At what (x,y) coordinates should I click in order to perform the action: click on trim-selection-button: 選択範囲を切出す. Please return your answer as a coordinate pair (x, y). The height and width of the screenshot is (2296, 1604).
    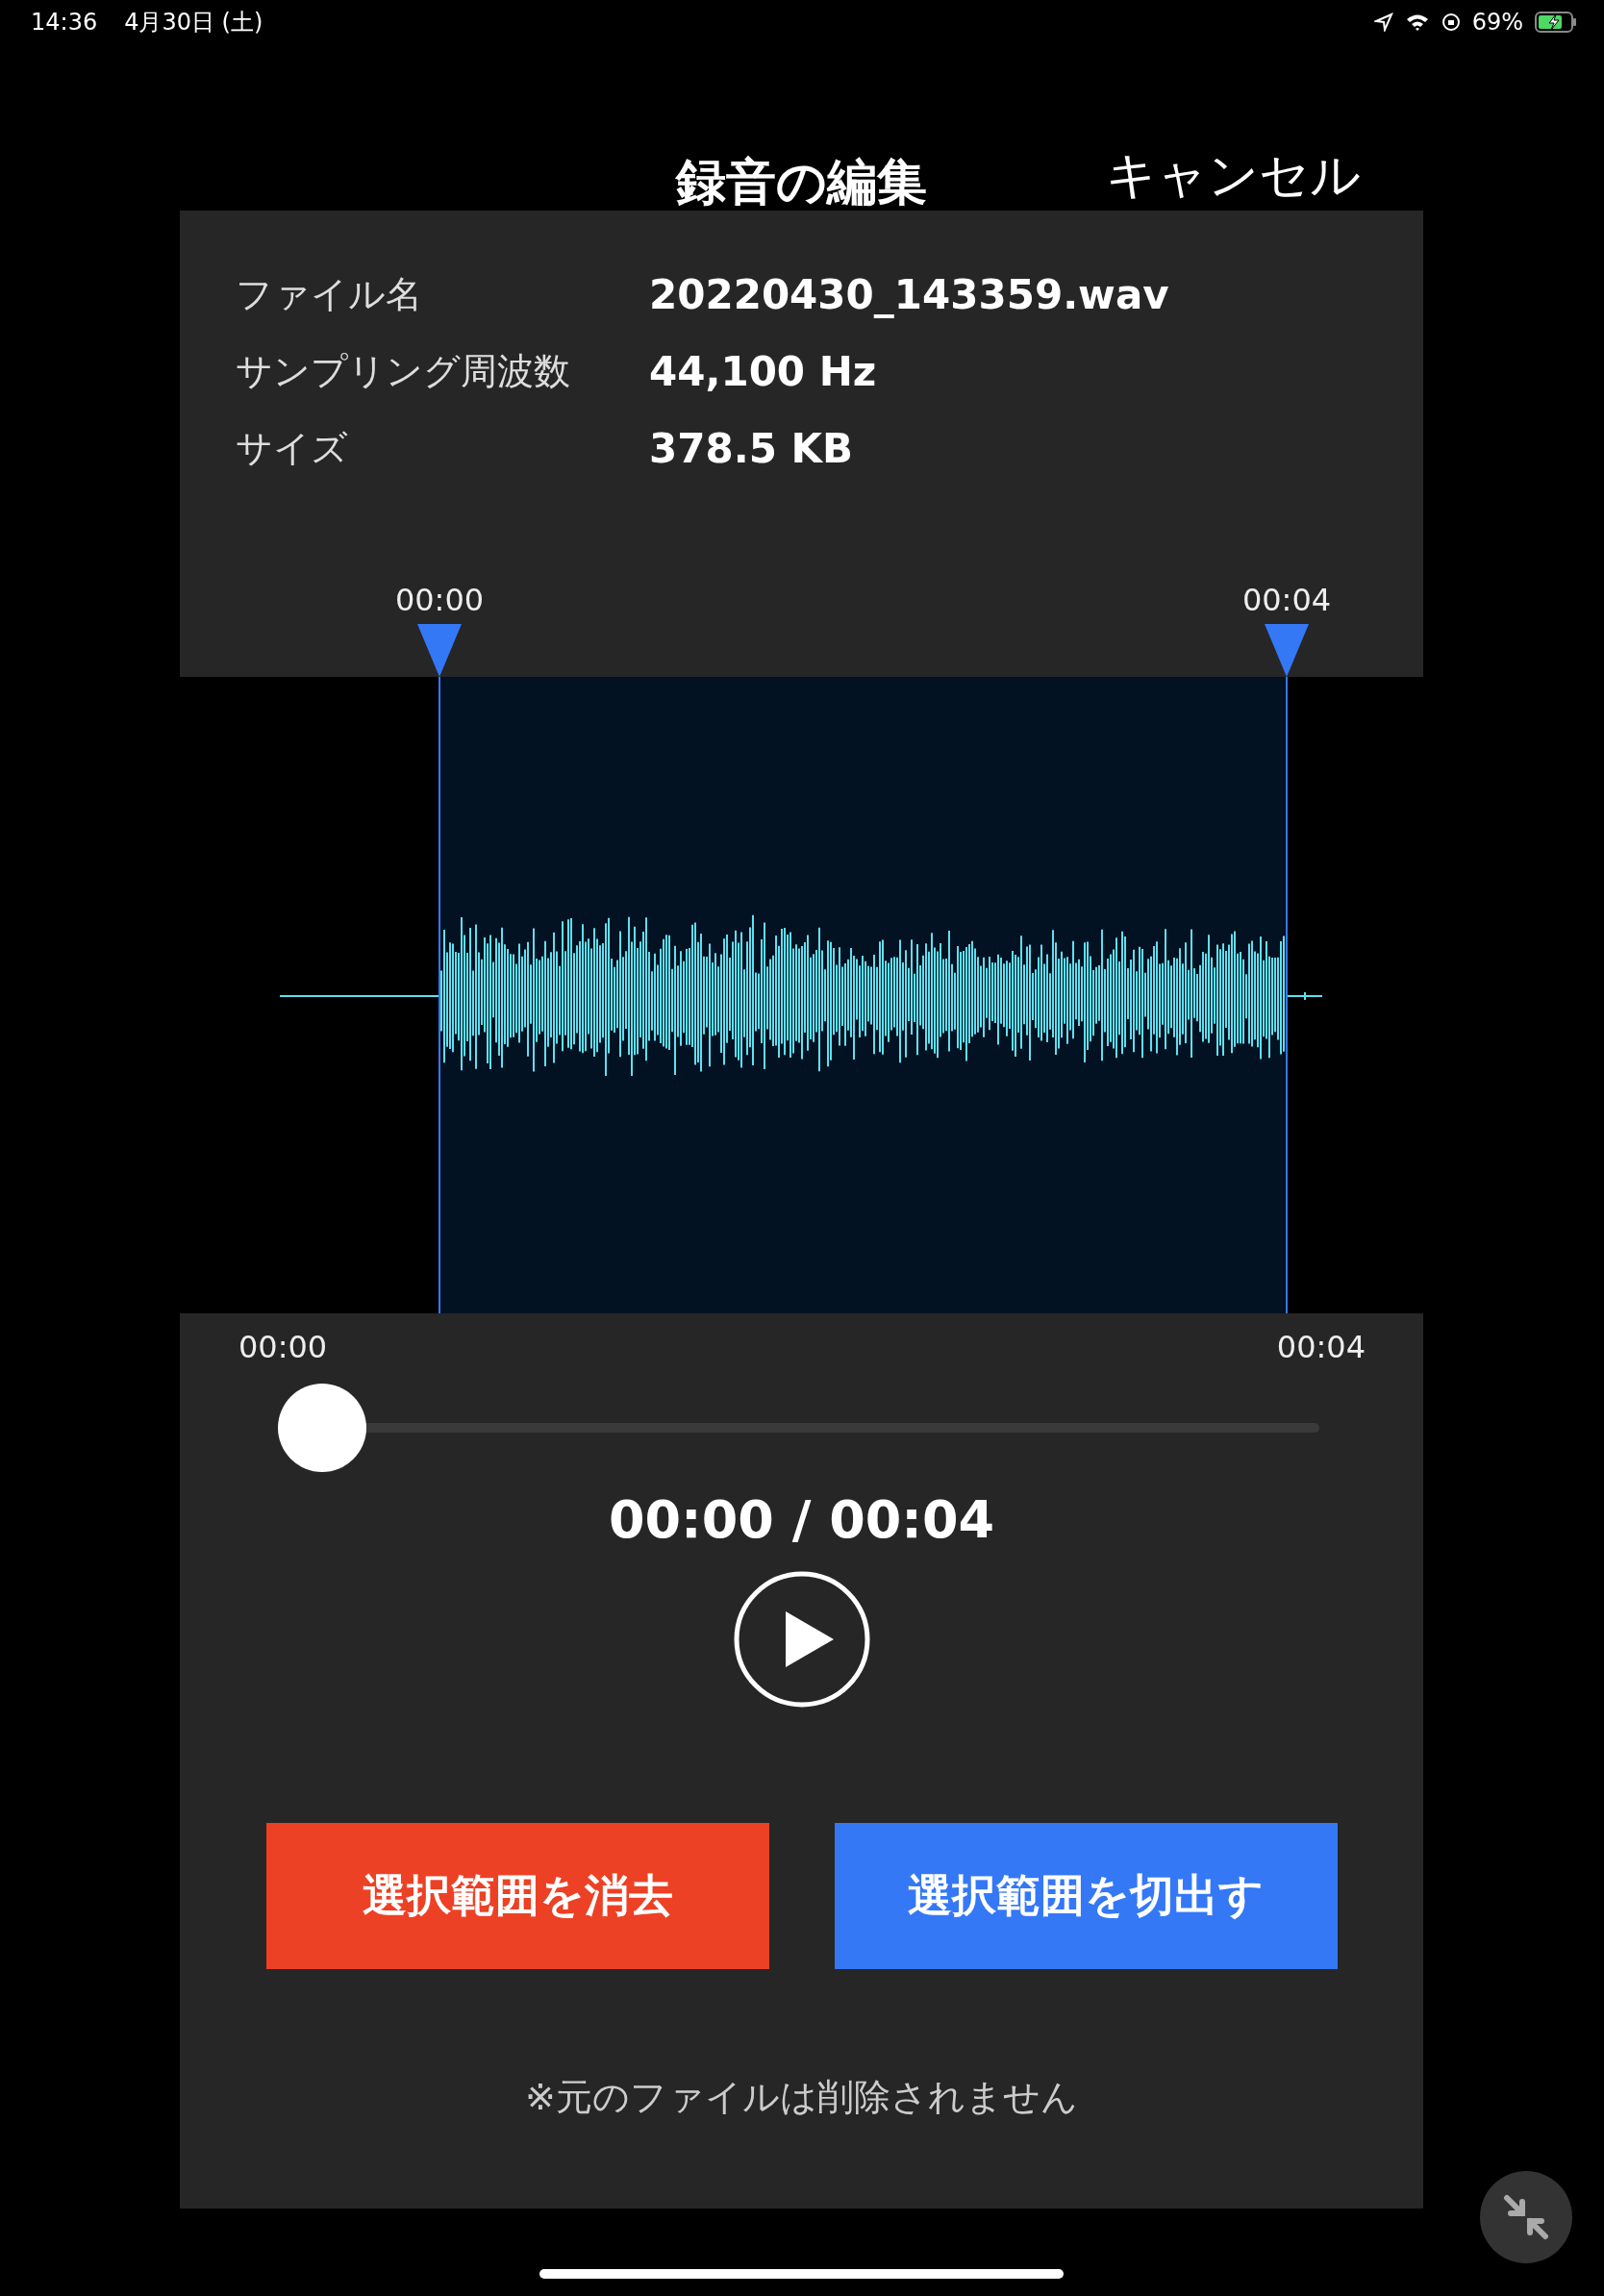
    Looking at the image, I should click on (1086, 1896).